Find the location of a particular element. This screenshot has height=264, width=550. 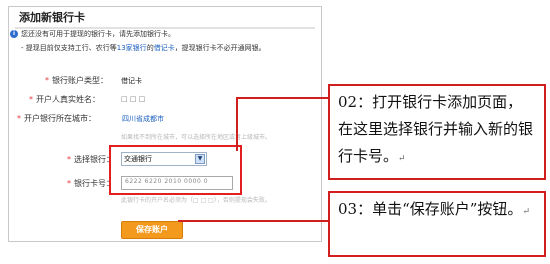

card-hint: 此银行卡的开户名必须为（□ □ □），否则提现会失败。 is located at coordinates (196, 200).